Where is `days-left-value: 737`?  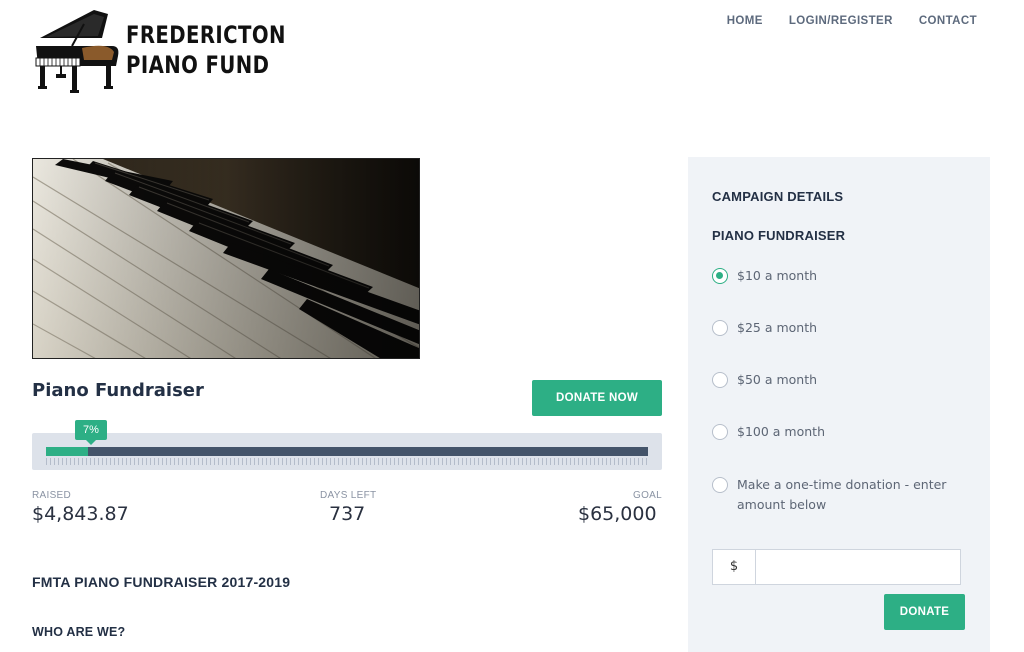 days-left-value: 737 is located at coordinates (347, 514).